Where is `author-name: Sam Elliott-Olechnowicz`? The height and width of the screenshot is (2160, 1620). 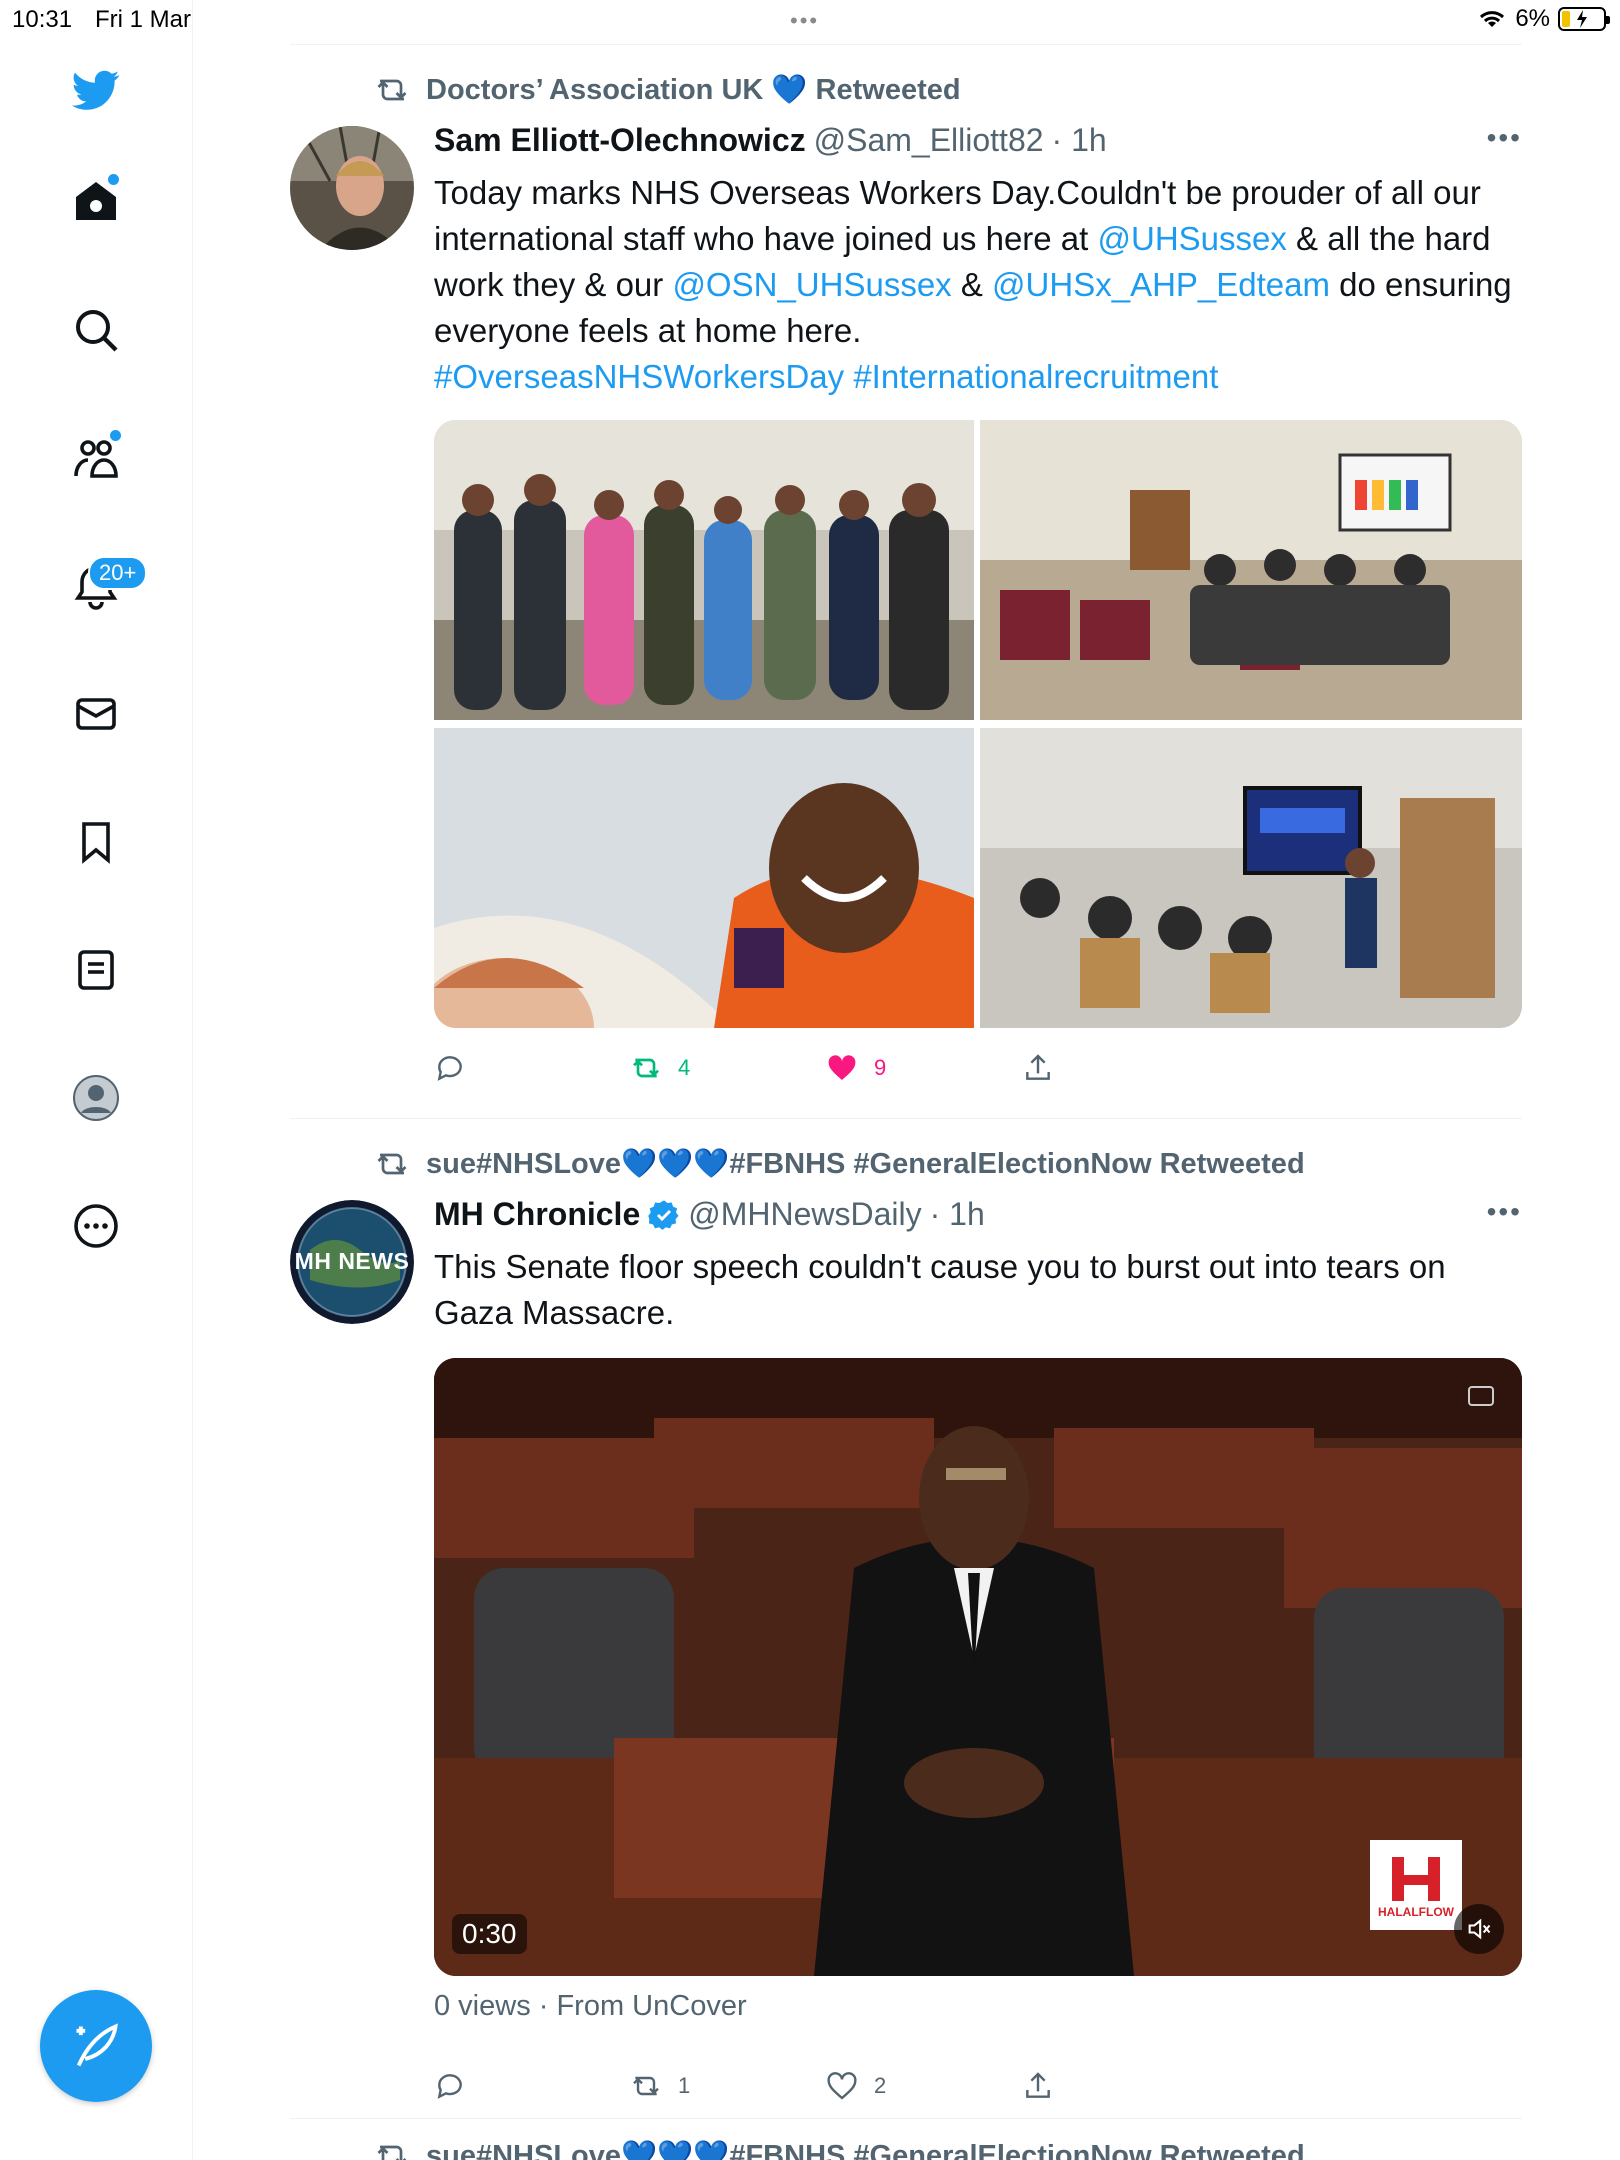 author-name: Sam Elliott-Olechnowicz is located at coordinates (620, 140).